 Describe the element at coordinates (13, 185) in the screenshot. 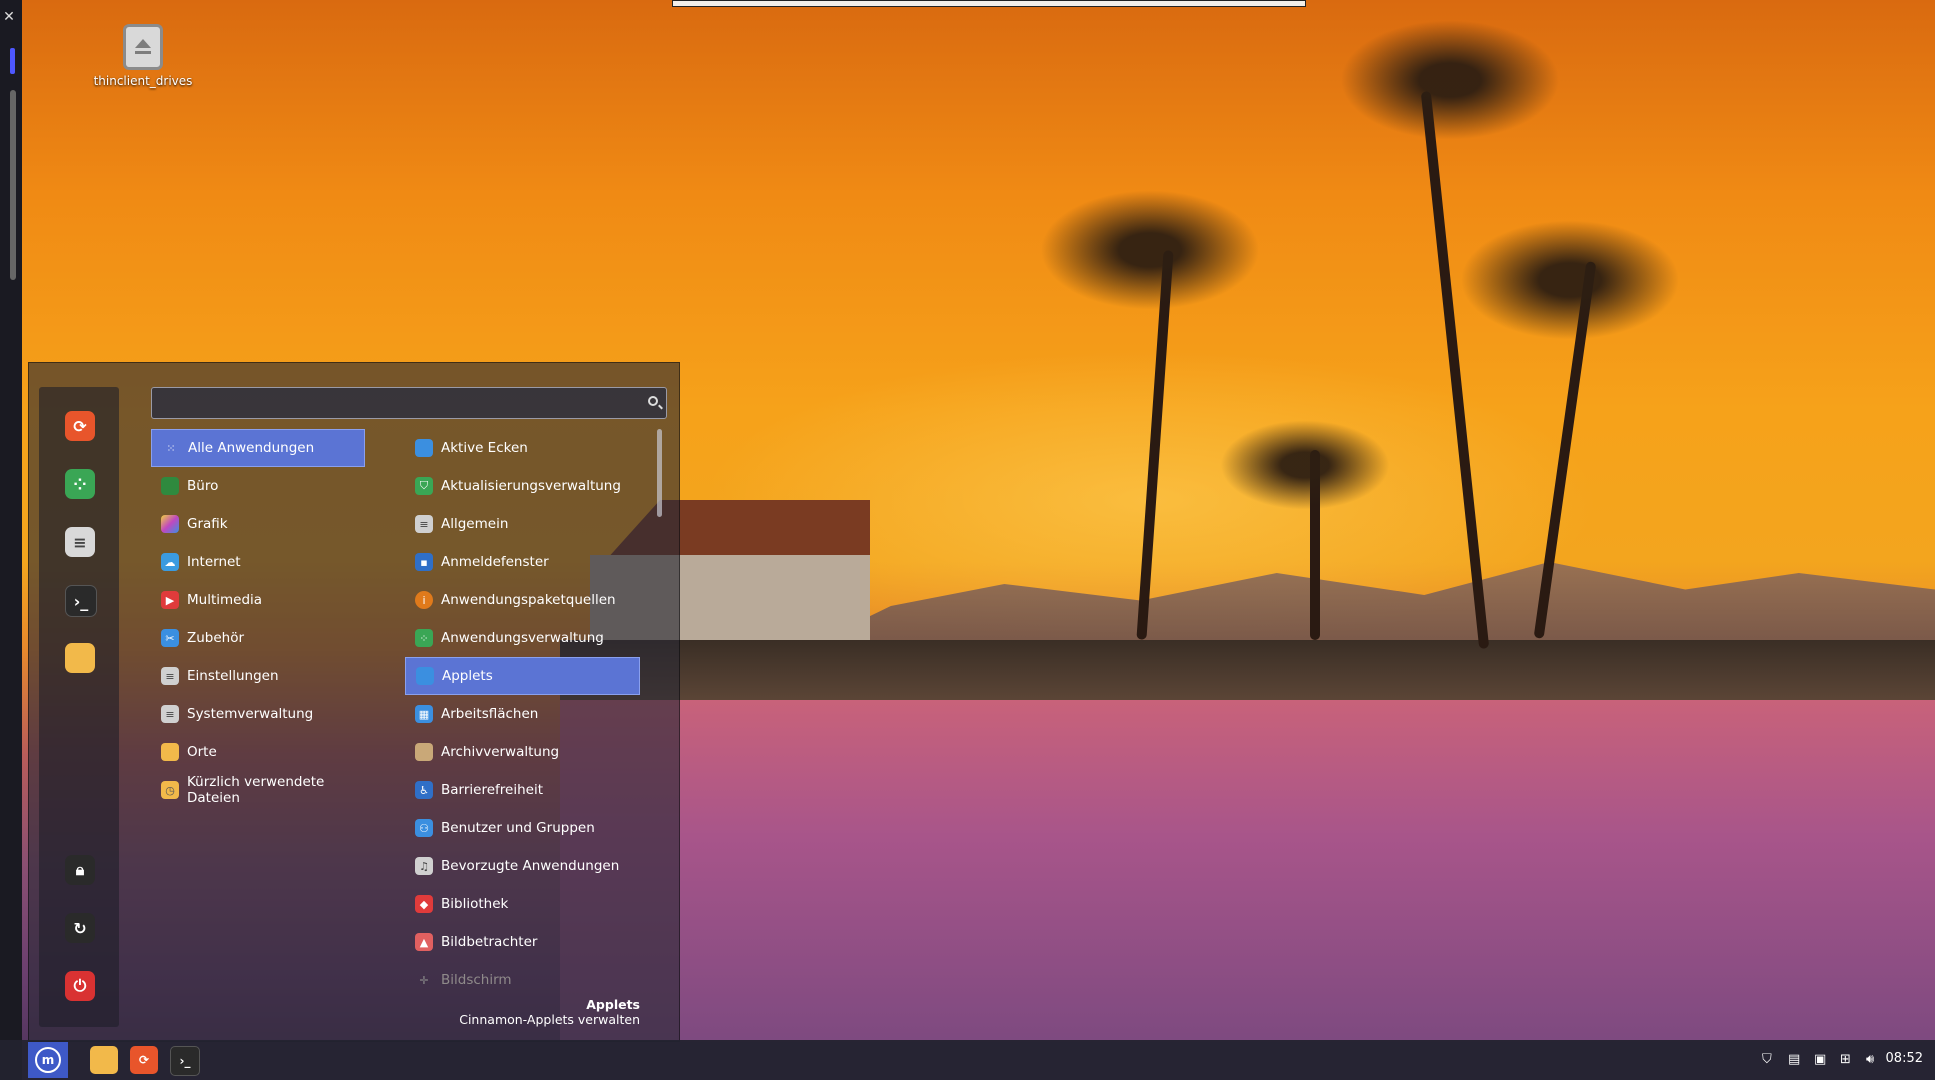

I see `scrollbar` at that location.